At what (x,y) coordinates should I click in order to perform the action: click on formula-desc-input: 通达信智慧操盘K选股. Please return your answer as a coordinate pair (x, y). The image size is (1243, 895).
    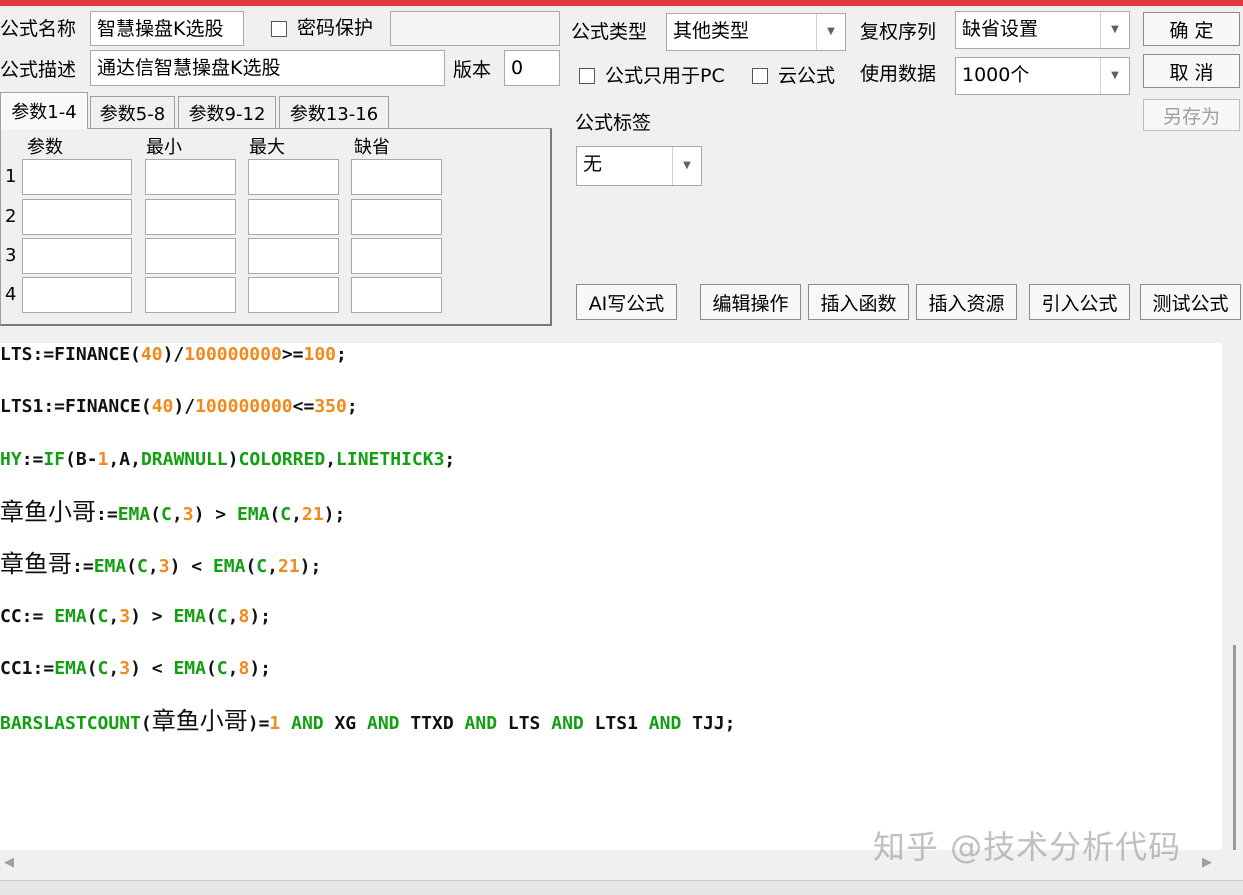
    Looking at the image, I should click on (267, 68).